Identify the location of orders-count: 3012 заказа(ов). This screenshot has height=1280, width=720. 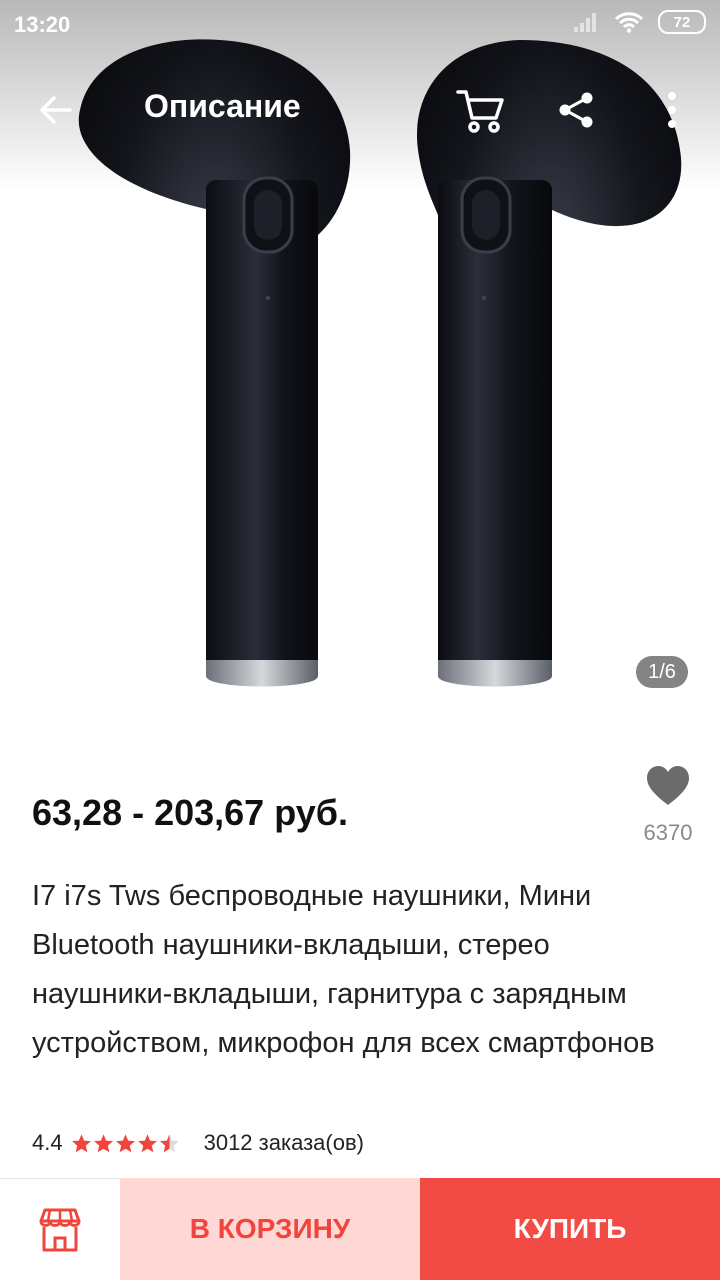
(283, 1142).